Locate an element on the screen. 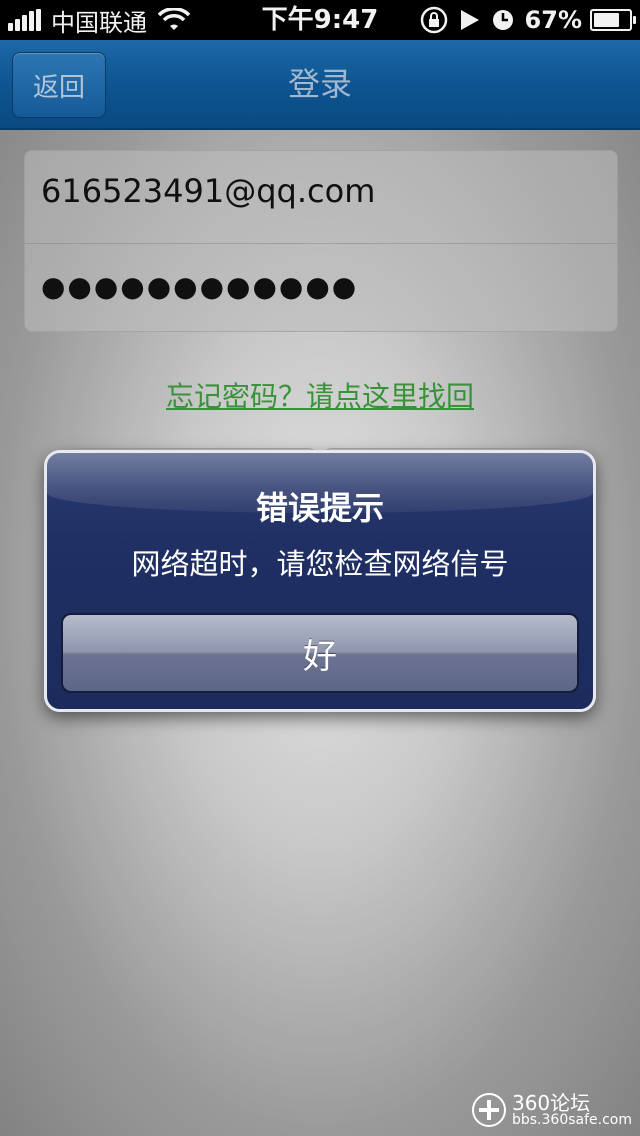 This screenshot has width=640, height=1136. watermark-text: 360论坛 bbs.360safe.com is located at coordinates (572, 1110).